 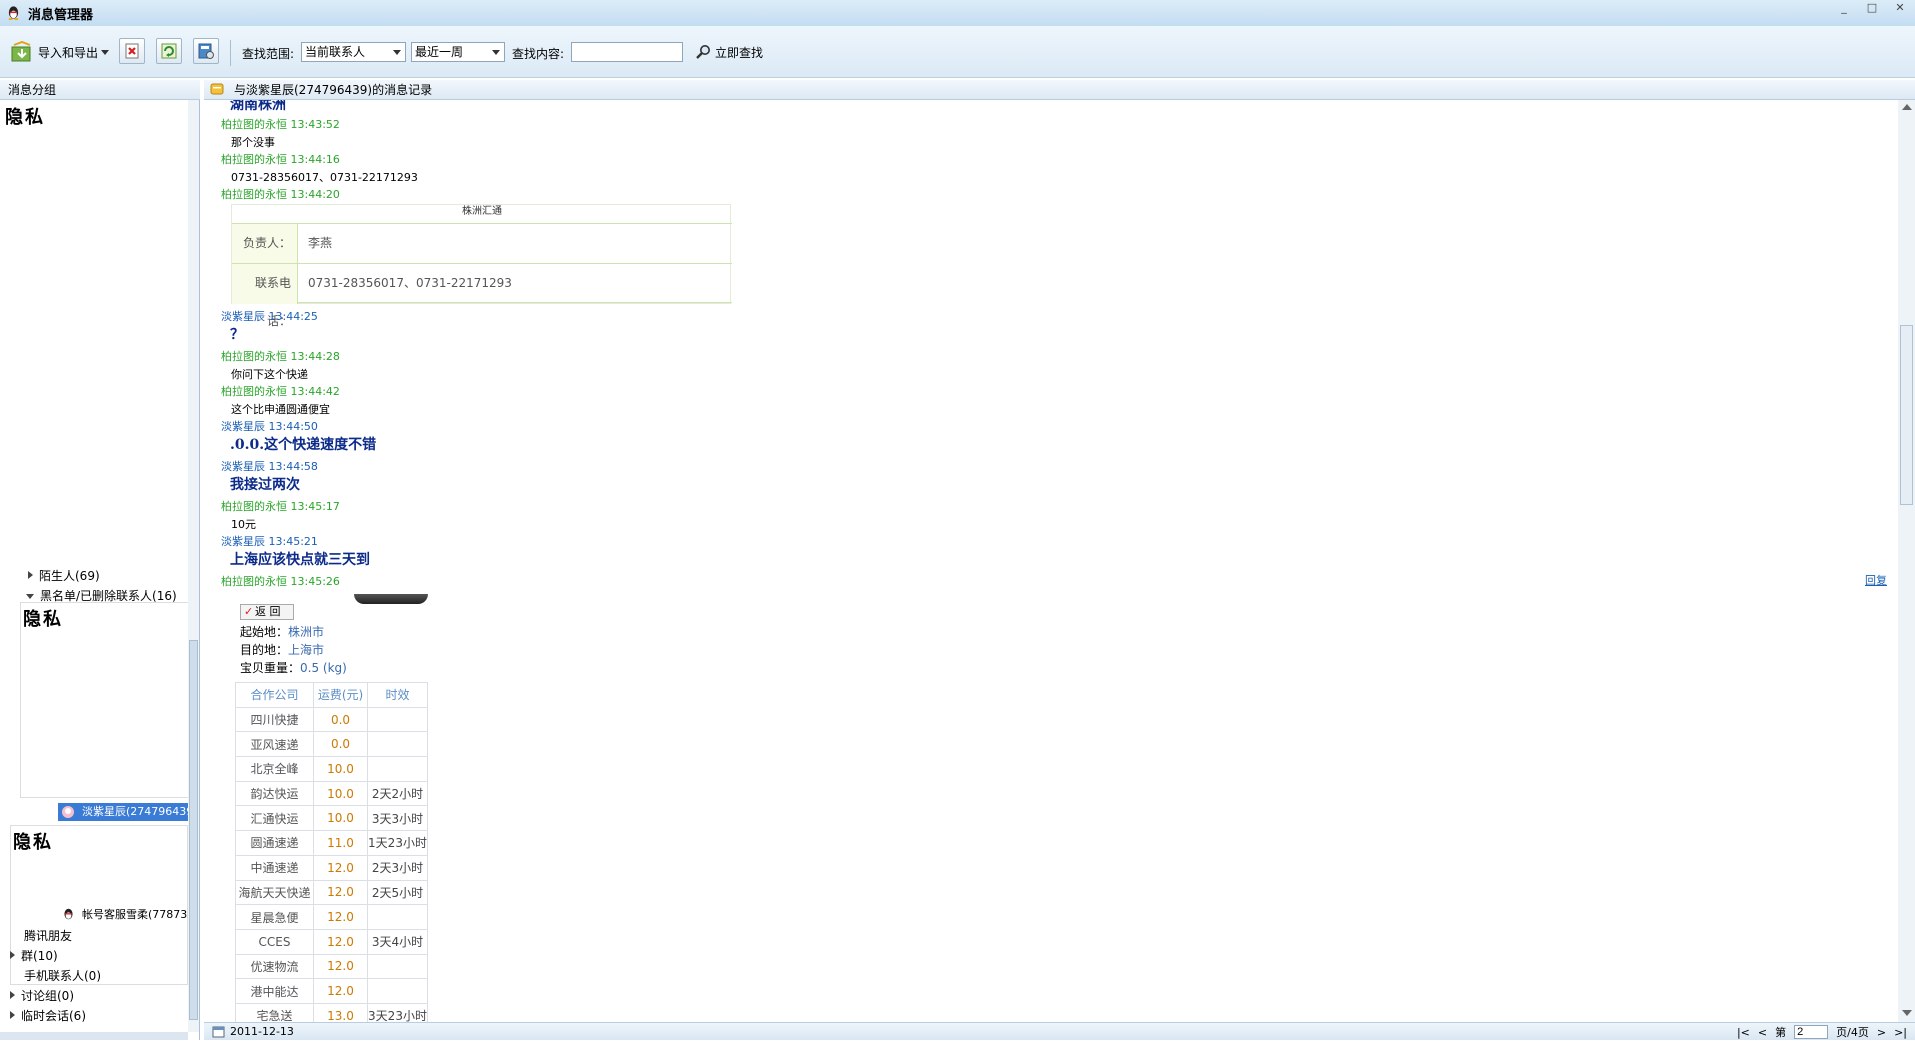 I want to click on maximize-button: □, so click(x=1872, y=9).